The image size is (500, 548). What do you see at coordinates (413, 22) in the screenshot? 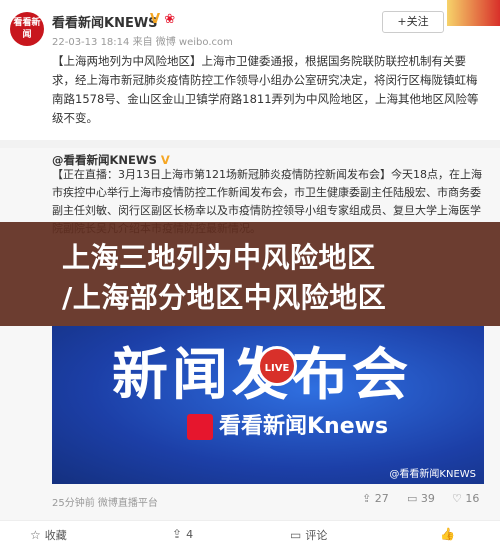
I see `follow-button: +关注` at bounding box center [413, 22].